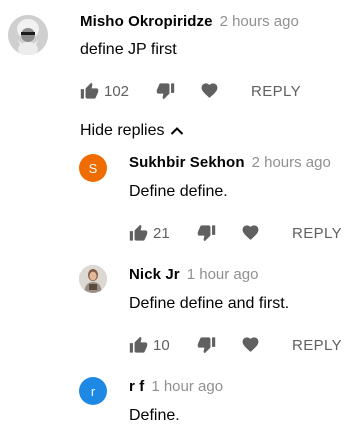  I want to click on comment-text: Define define., so click(178, 191).